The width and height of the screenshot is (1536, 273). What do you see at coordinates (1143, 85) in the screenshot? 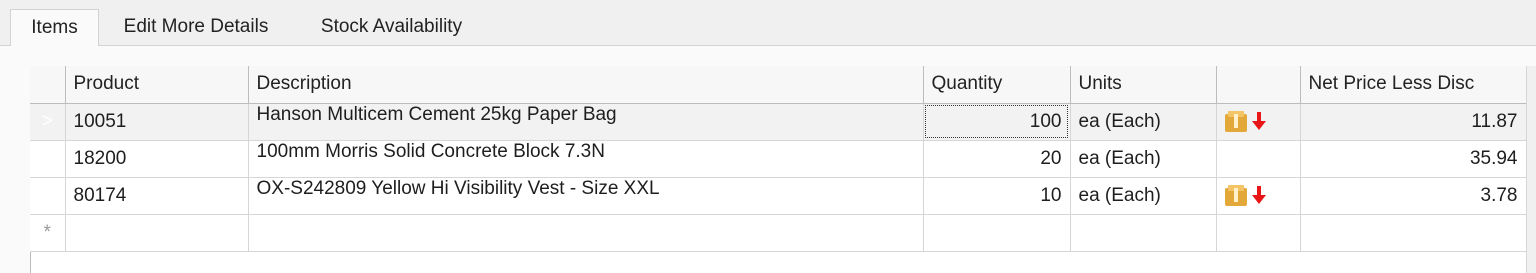
I see `column-header-units: Units` at bounding box center [1143, 85].